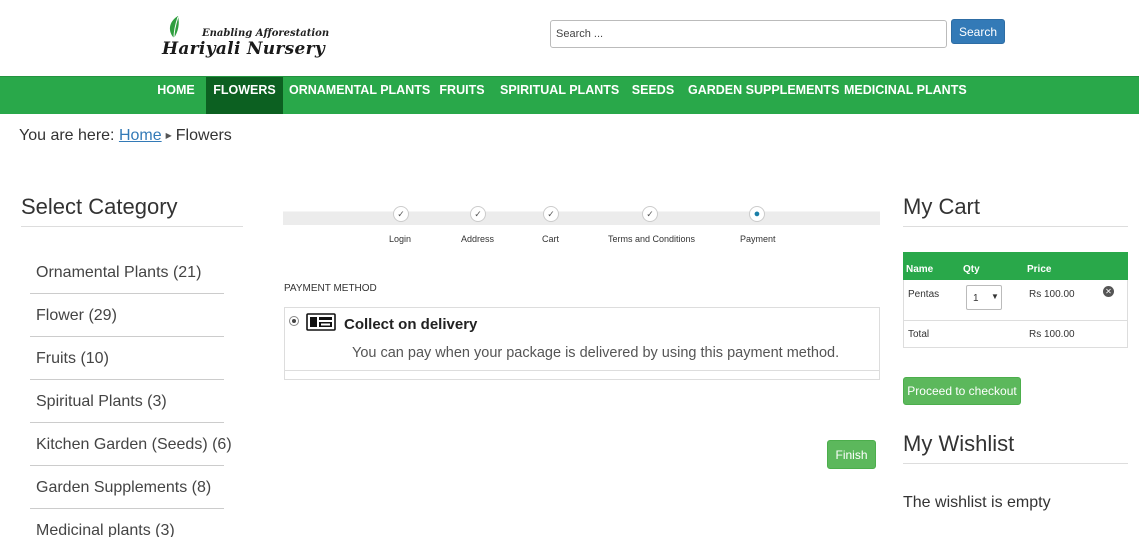 Image resolution: width=1139 pixels, height=537 pixels. I want to click on nav-item-spiritual-plants: SPIRITUAL PLANTS, so click(559, 95).